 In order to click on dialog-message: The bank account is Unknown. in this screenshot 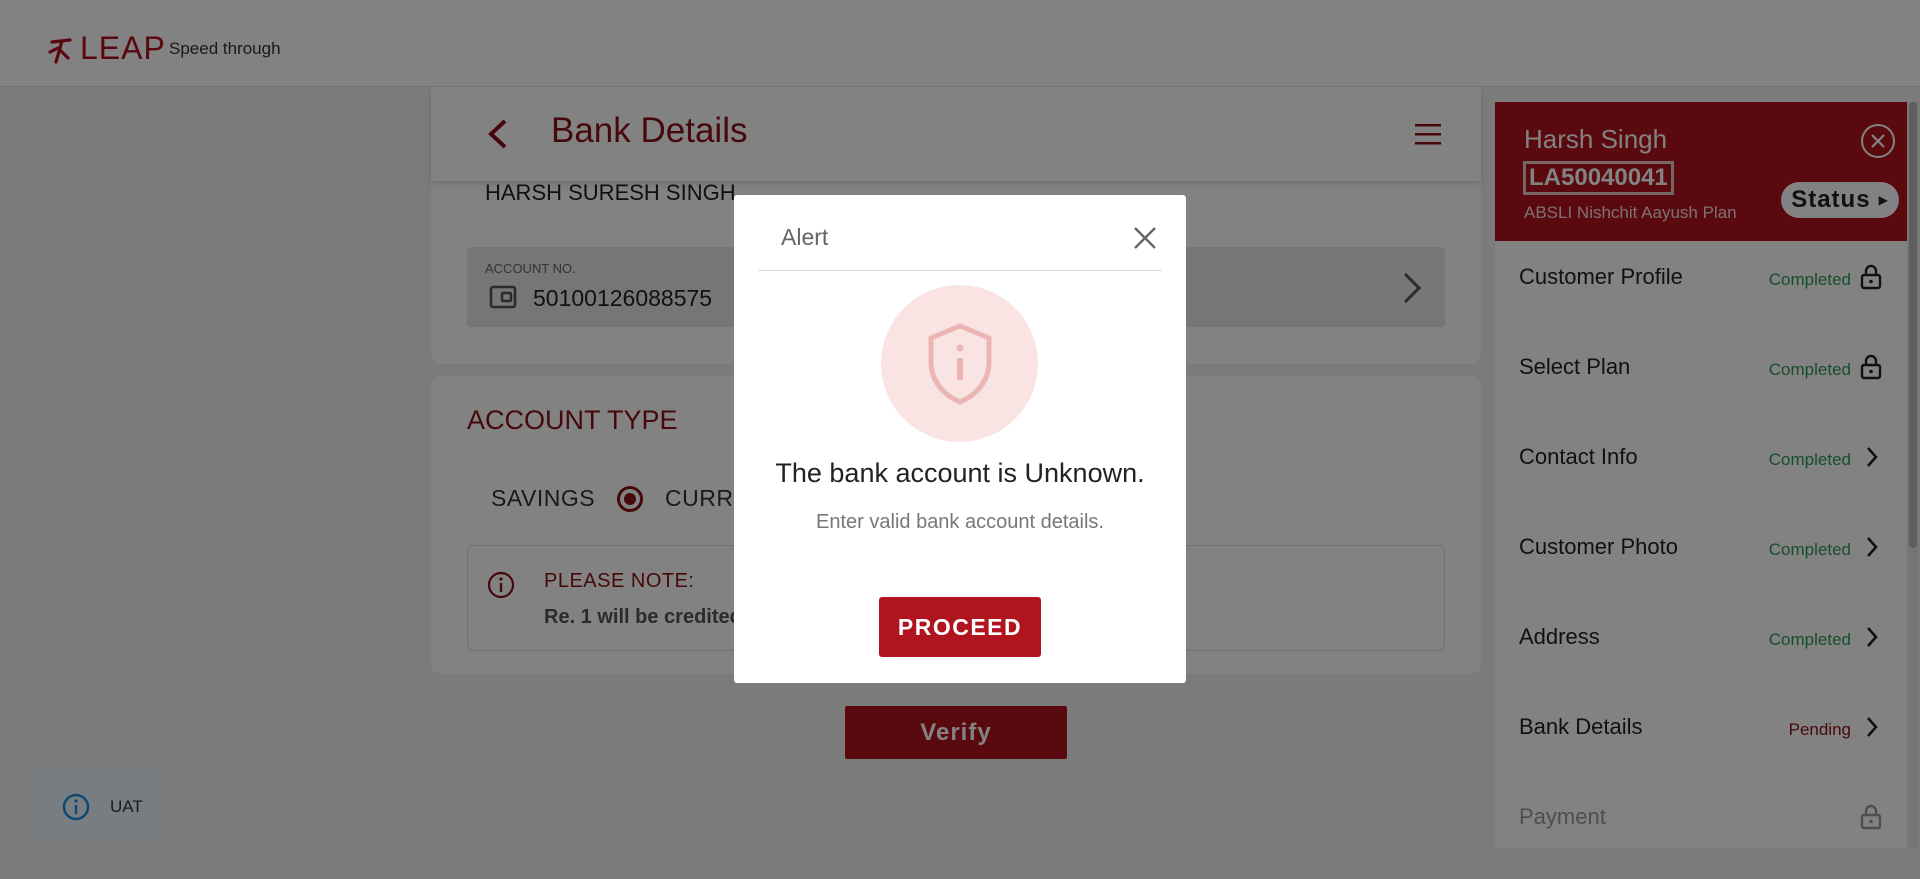, I will do `click(960, 473)`.